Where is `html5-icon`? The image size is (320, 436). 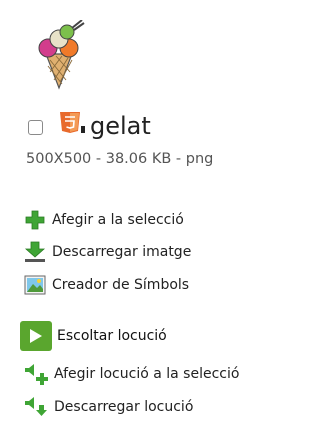
html5-icon is located at coordinates (72, 122).